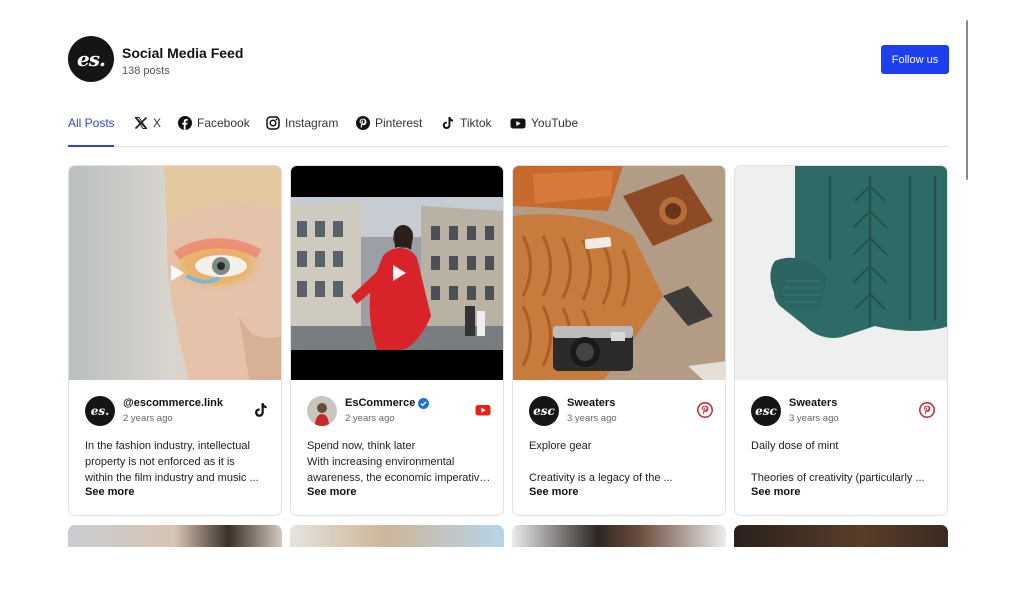  I want to click on tab-youtube: YouTube, so click(544, 129).